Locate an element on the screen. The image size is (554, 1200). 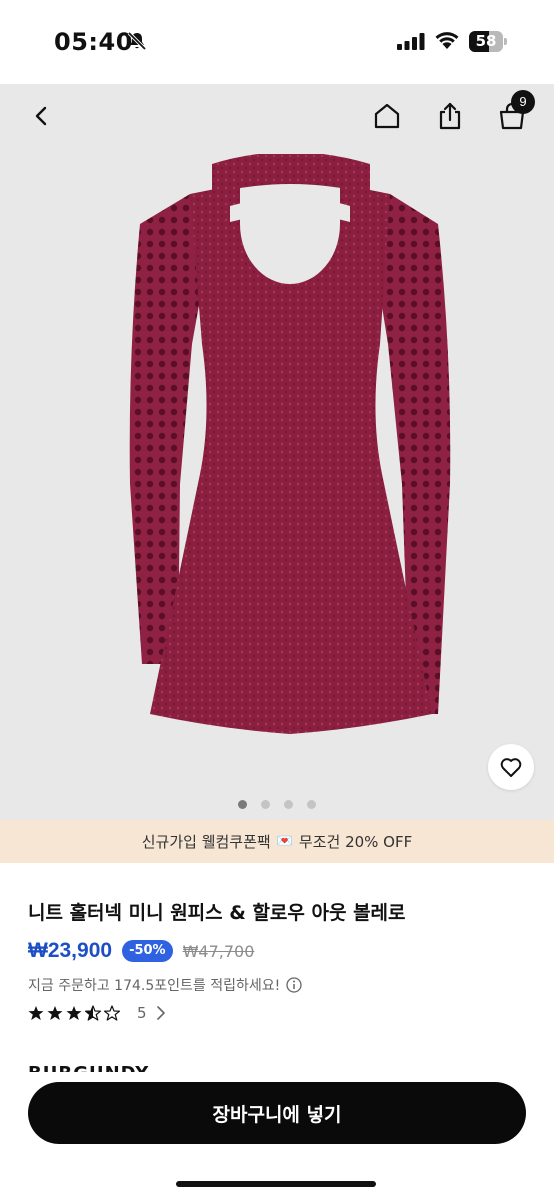
points-notice: 지금 주문하고 174.5포인트를 적립하세요! is located at coordinates (165, 985).